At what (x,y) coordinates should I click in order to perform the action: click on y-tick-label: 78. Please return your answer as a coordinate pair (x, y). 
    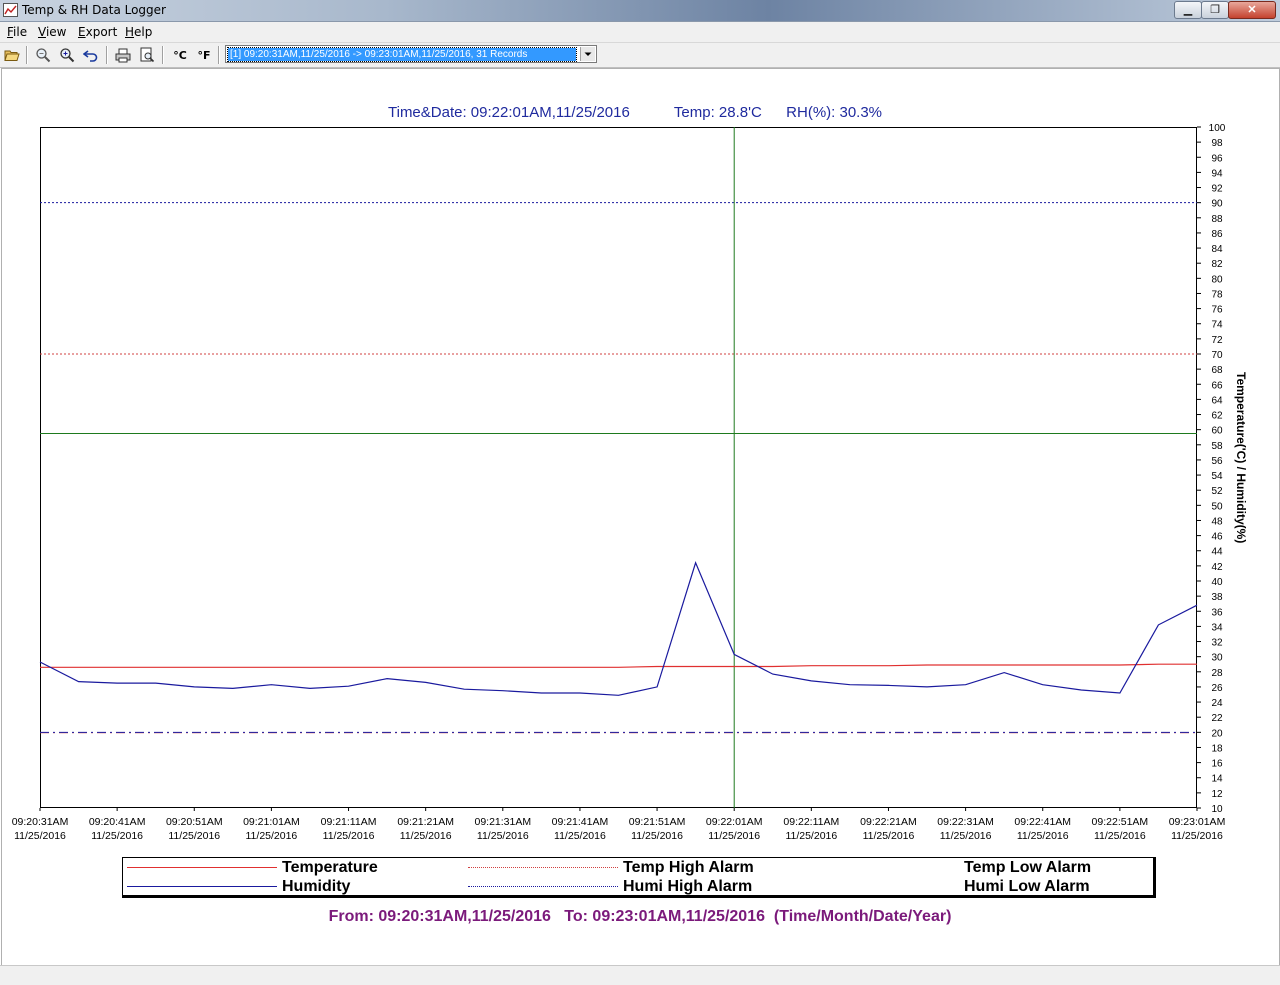
    Looking at the image, I should click on (1217, 294).